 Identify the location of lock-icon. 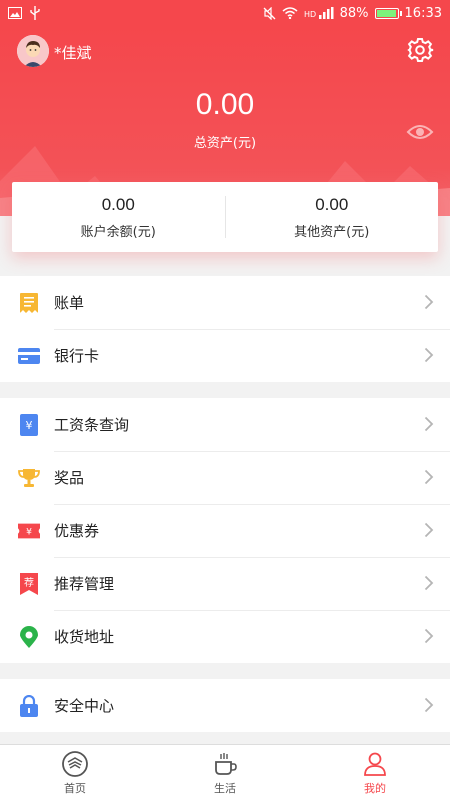
(29, 705).